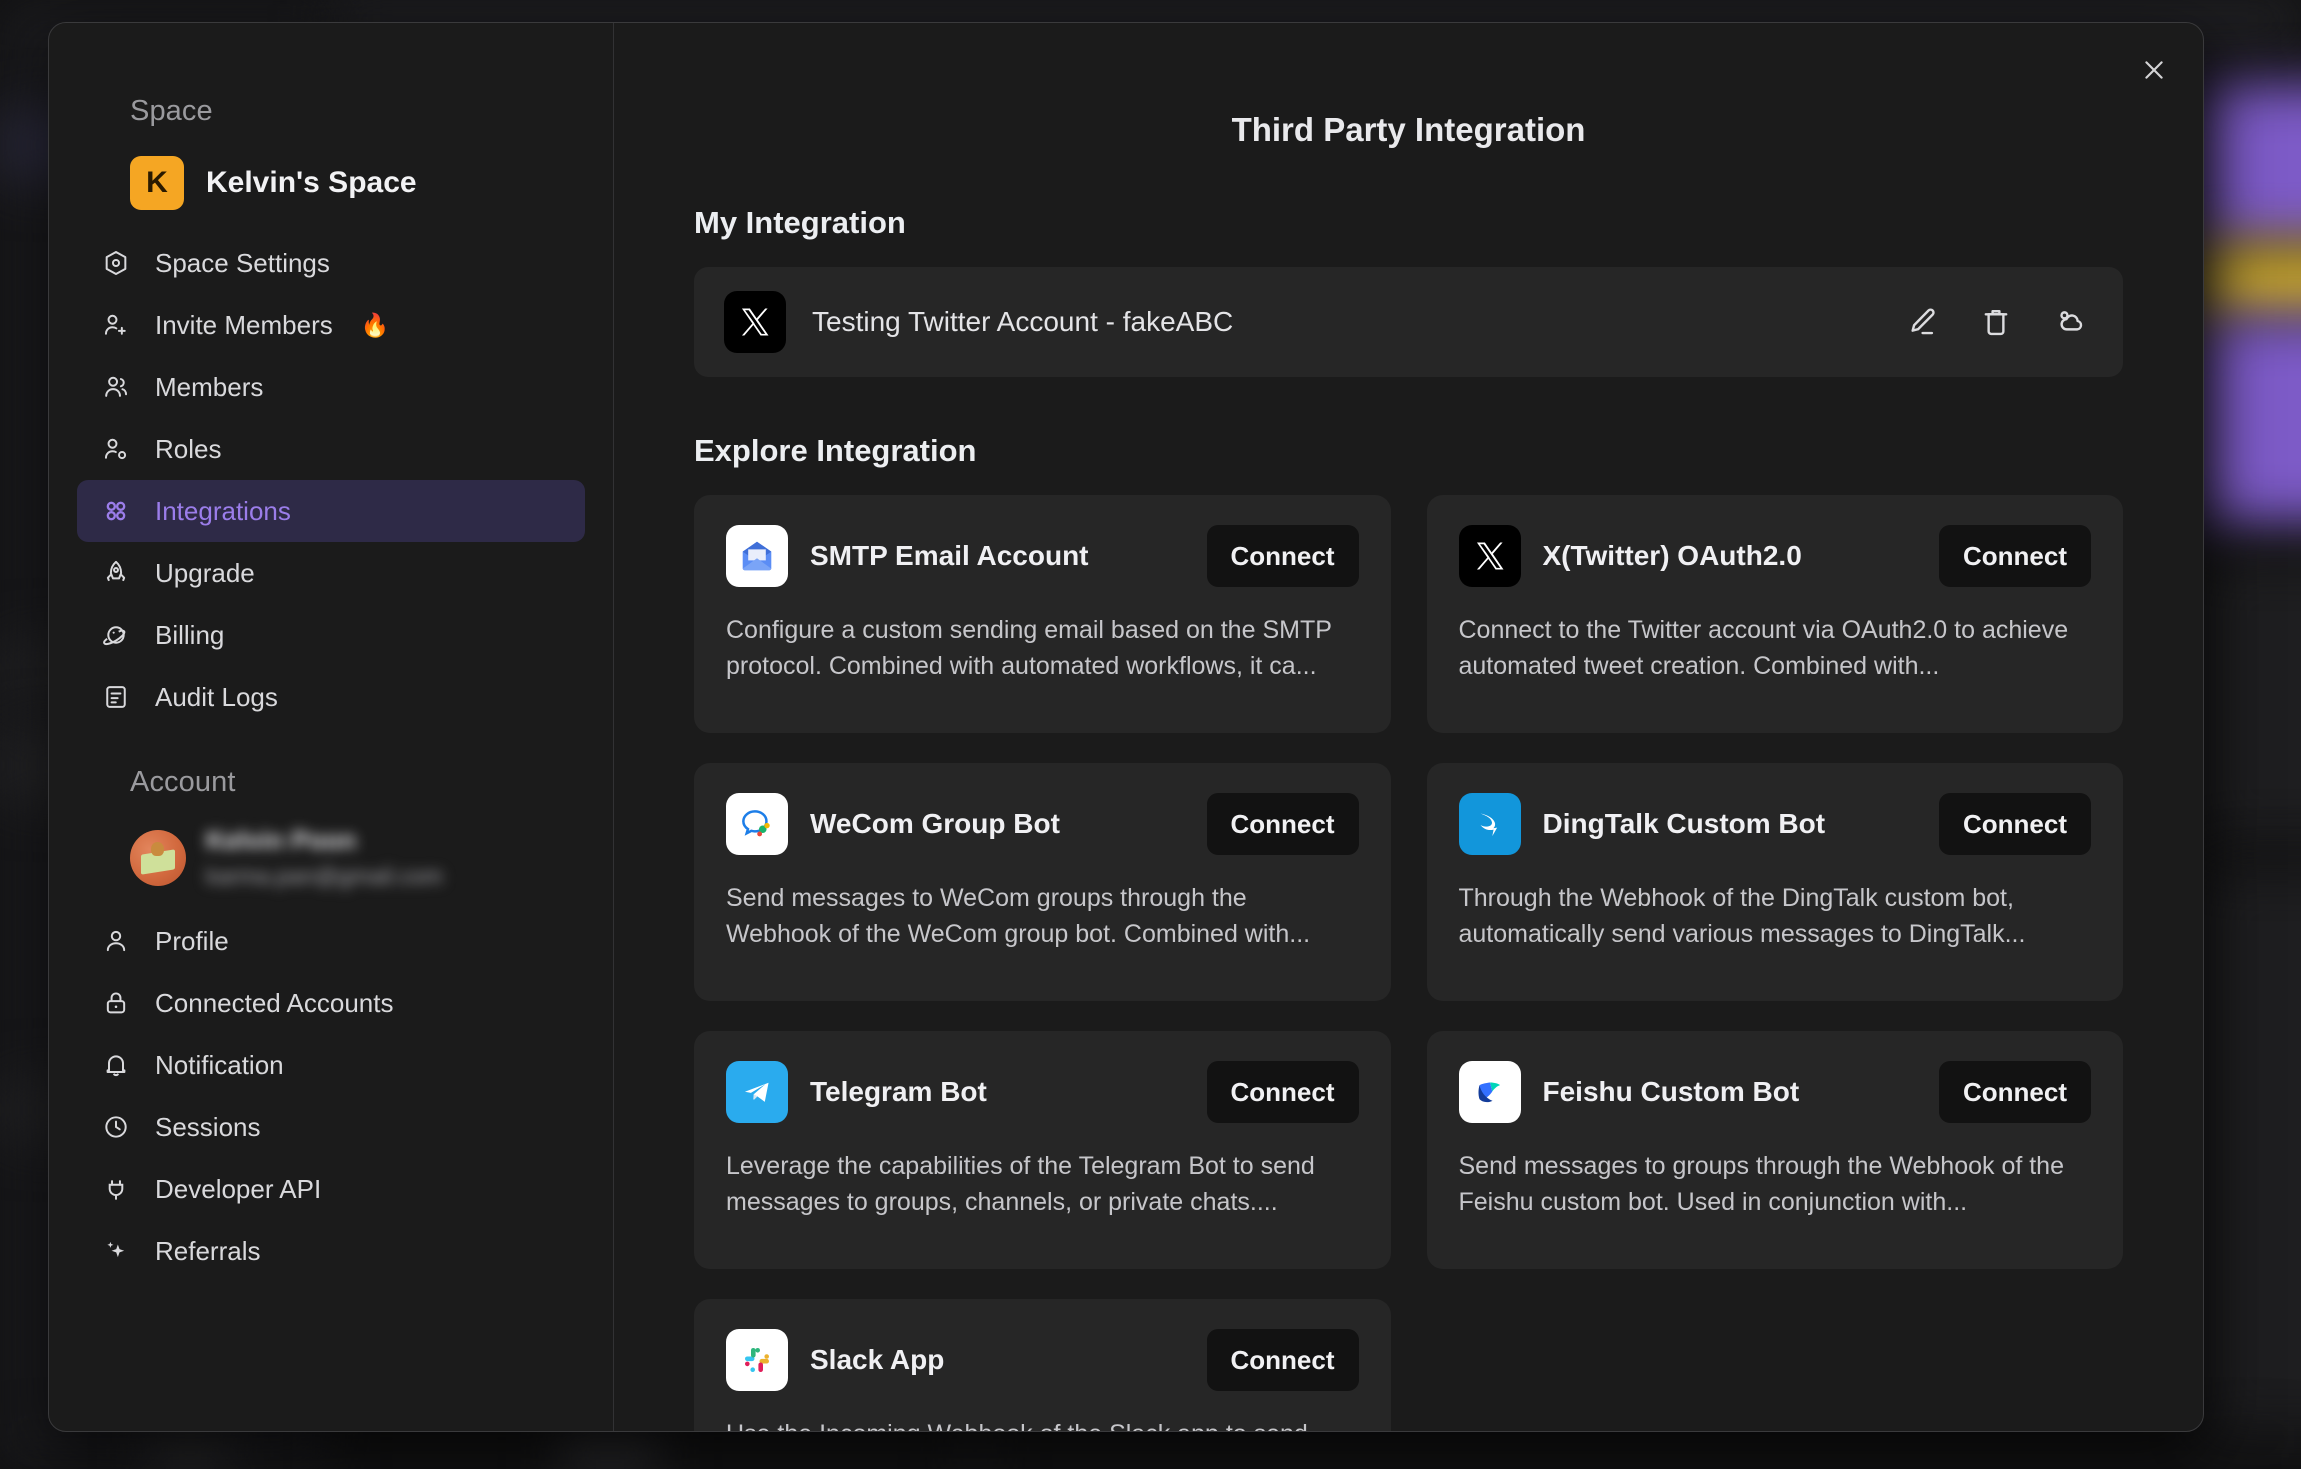  Describe the element at coordinates (1922, 322) in the screenshot. I see `pencil-icon` at that location.